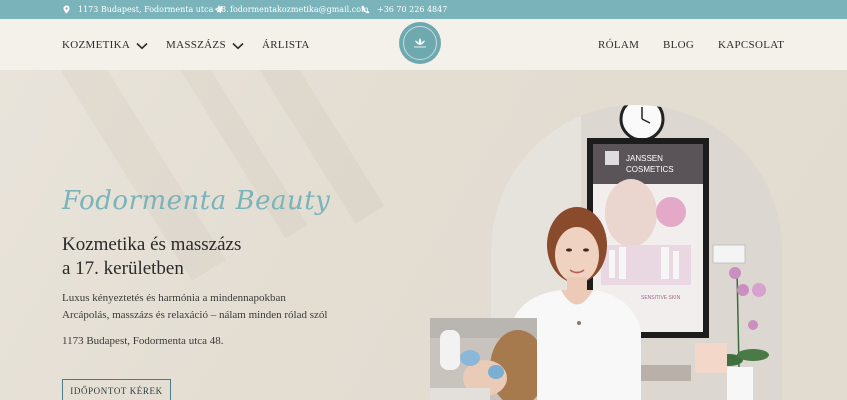 The width and height of the screenshot is (847, 400). What do you see at coordinates (123, 268) in the screenshot?
I see `hero-headline-line2: a 17. kerületben` at bounding box center [123, 268].